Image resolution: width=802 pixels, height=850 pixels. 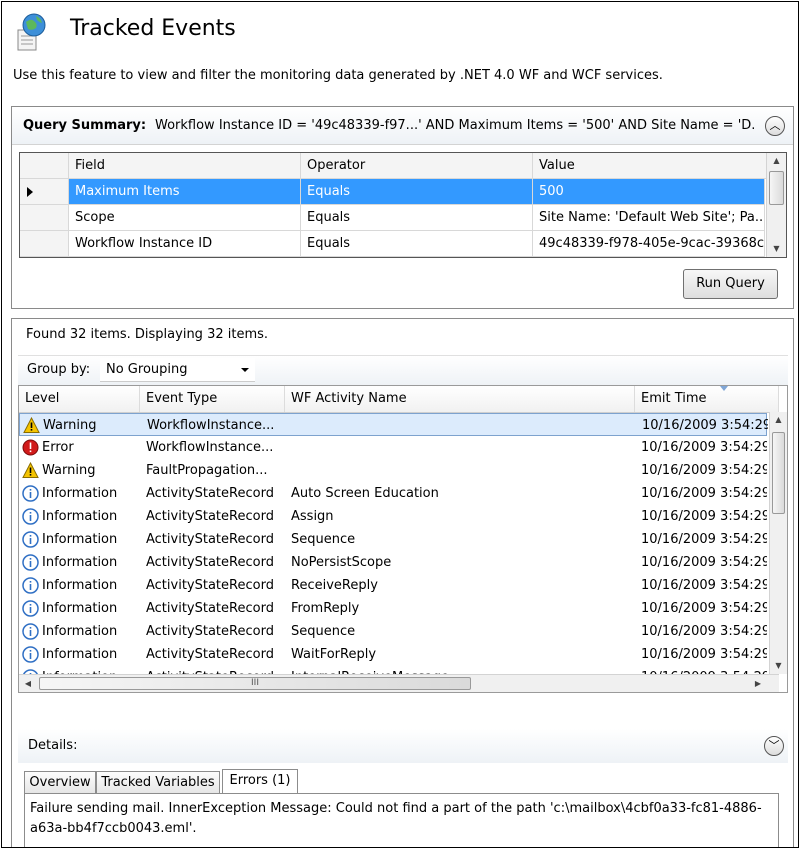 What do you see at coordinates (365, 493) in the screenshot?
I see `cell-activity-name: Auto Screen Education` at bounding box center [365, 493].